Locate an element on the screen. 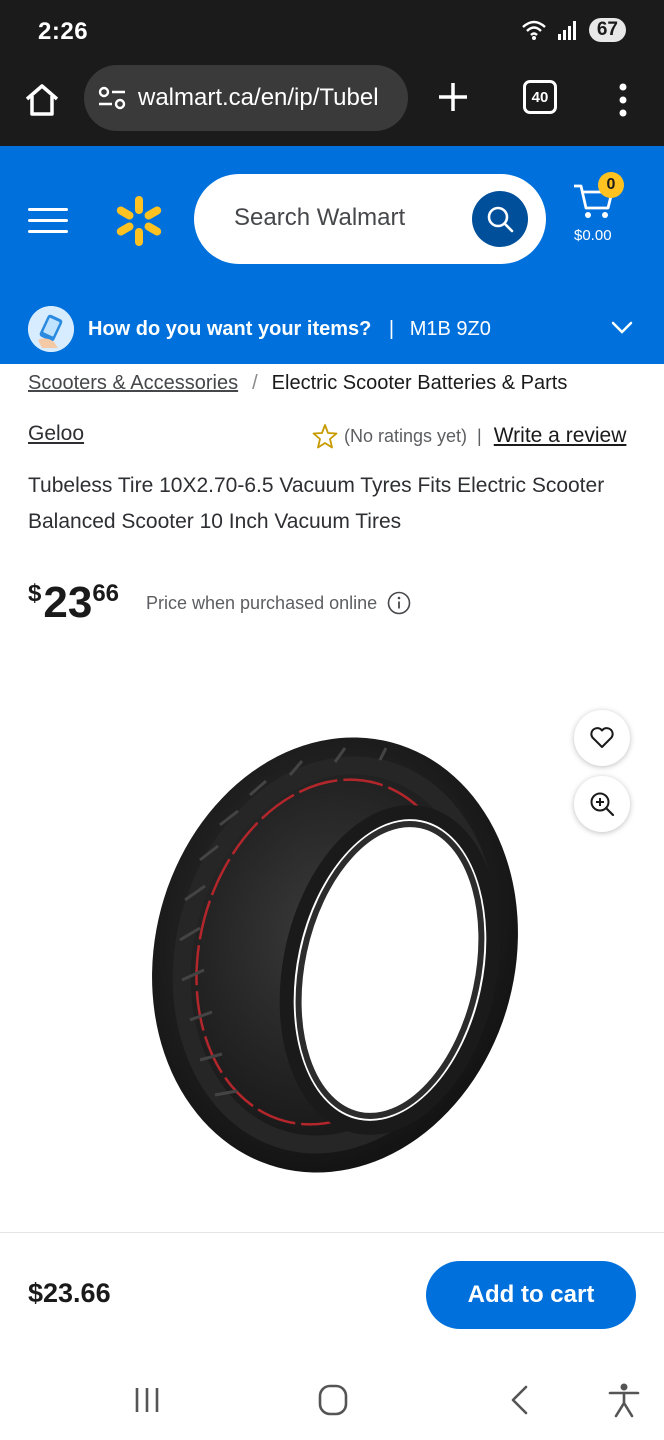  zoom-button is located at coordinates (602, 804).